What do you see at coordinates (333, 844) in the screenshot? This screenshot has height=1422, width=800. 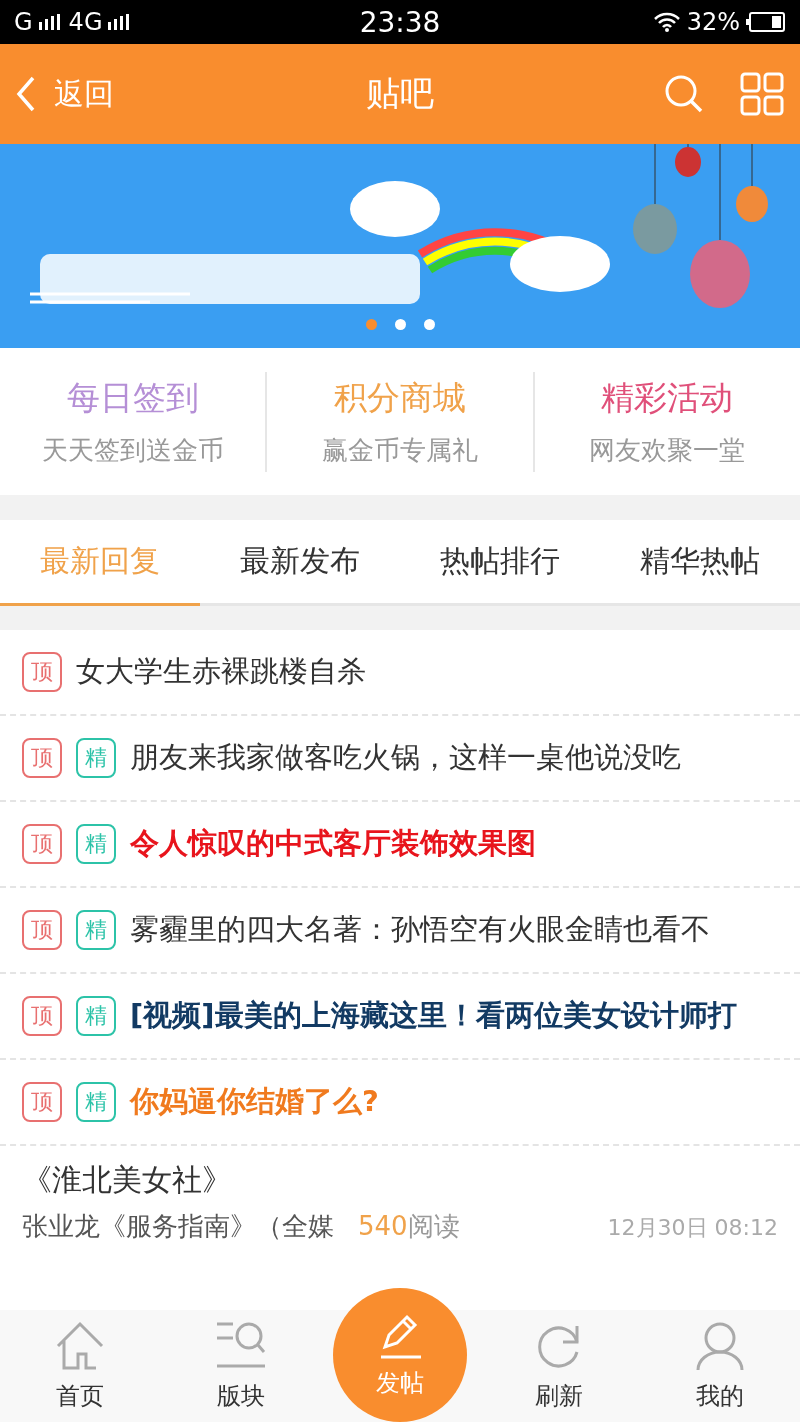 I see `post-title: 令人惊叹的中式客厅装饰效果图` at bounding box center [333, 844].